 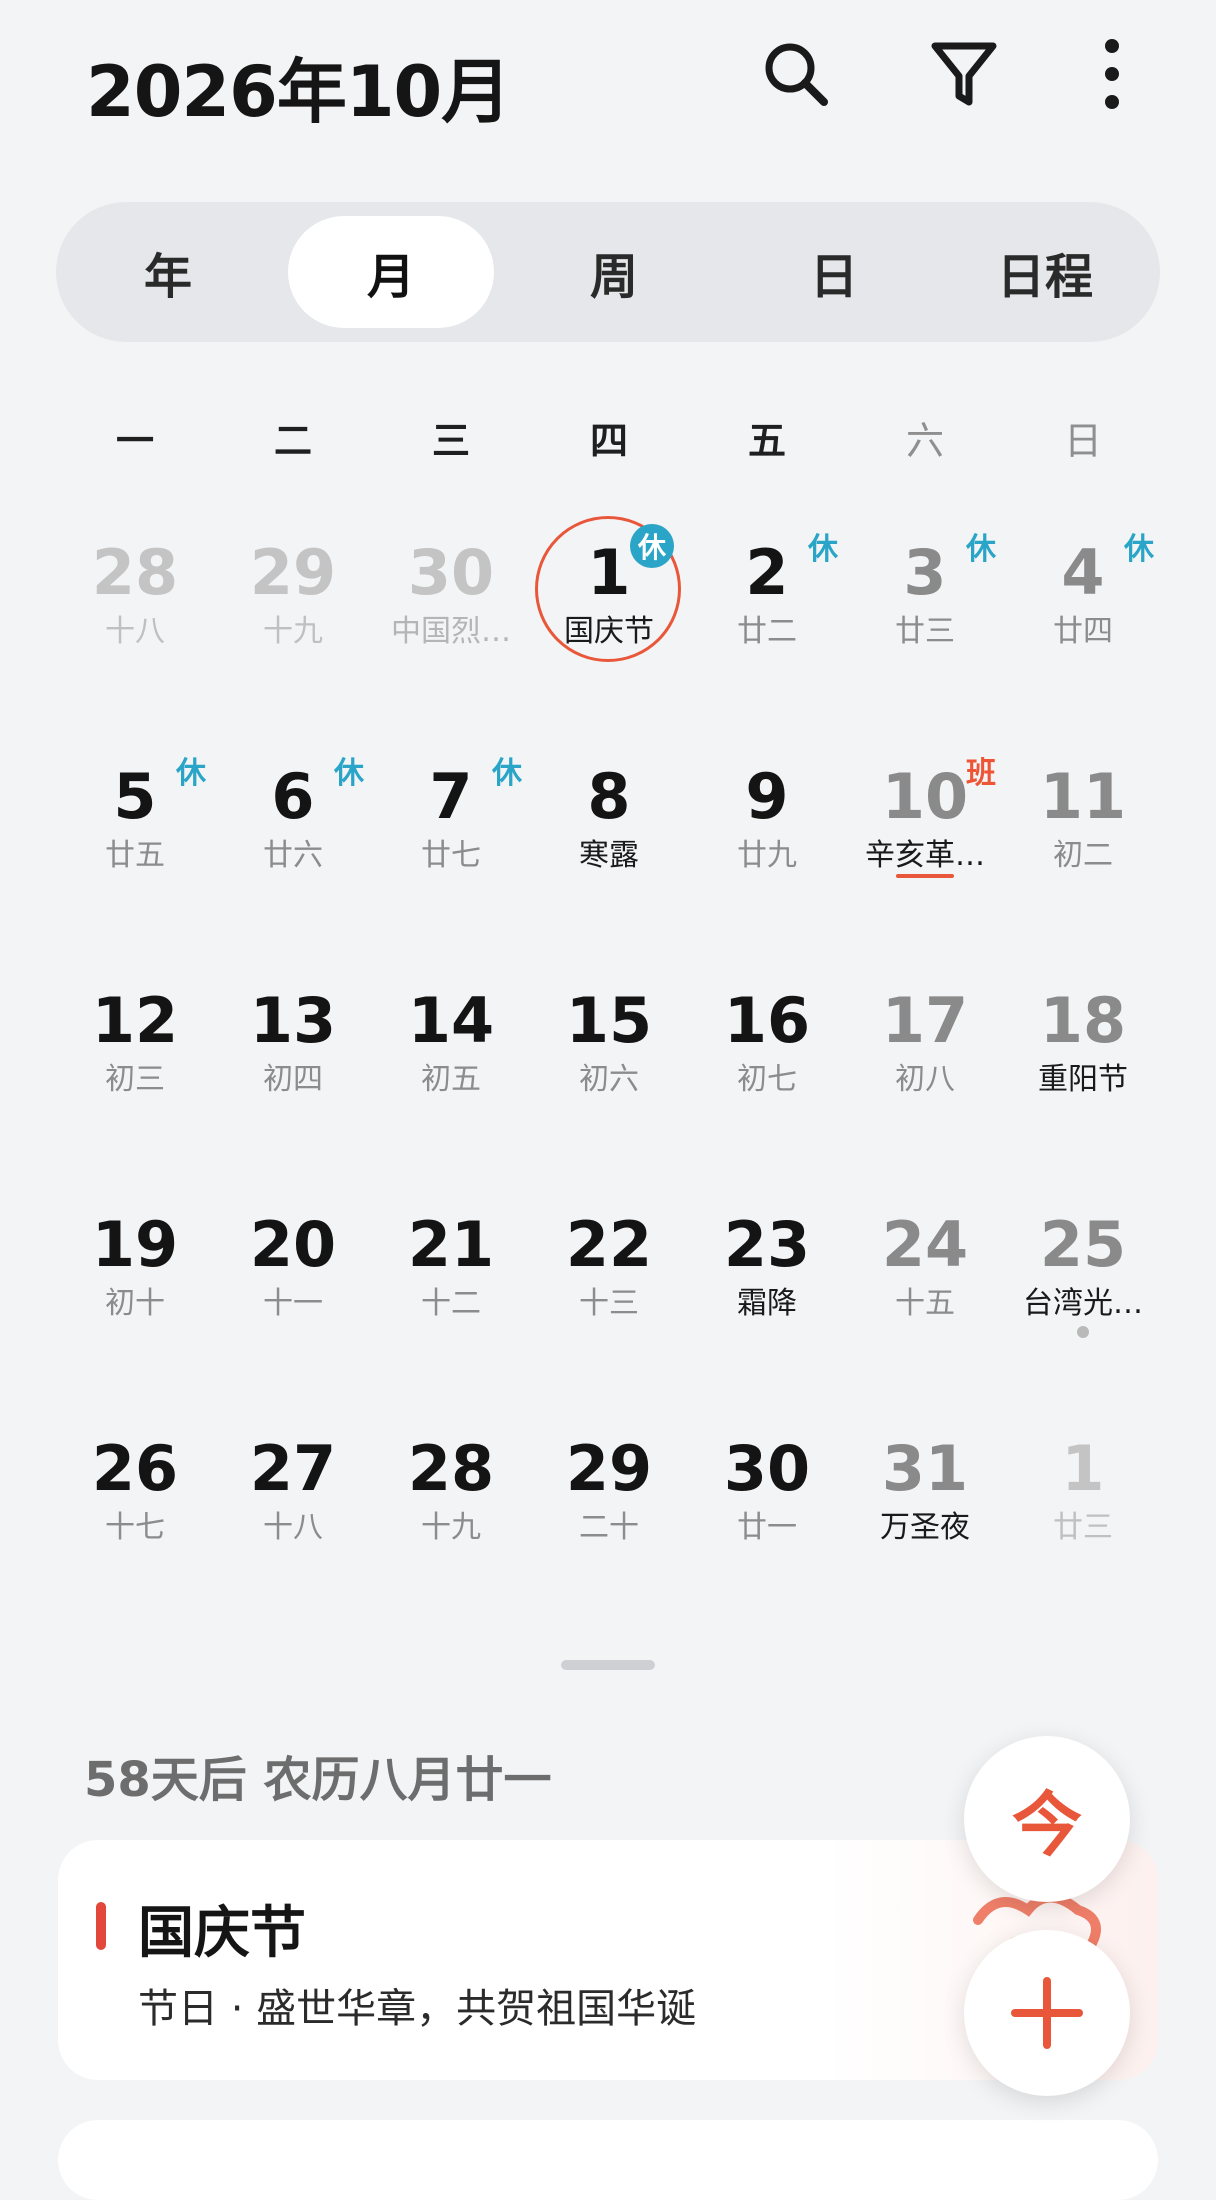 I want to click on day-number: 21, so click(x=451, y=1244).